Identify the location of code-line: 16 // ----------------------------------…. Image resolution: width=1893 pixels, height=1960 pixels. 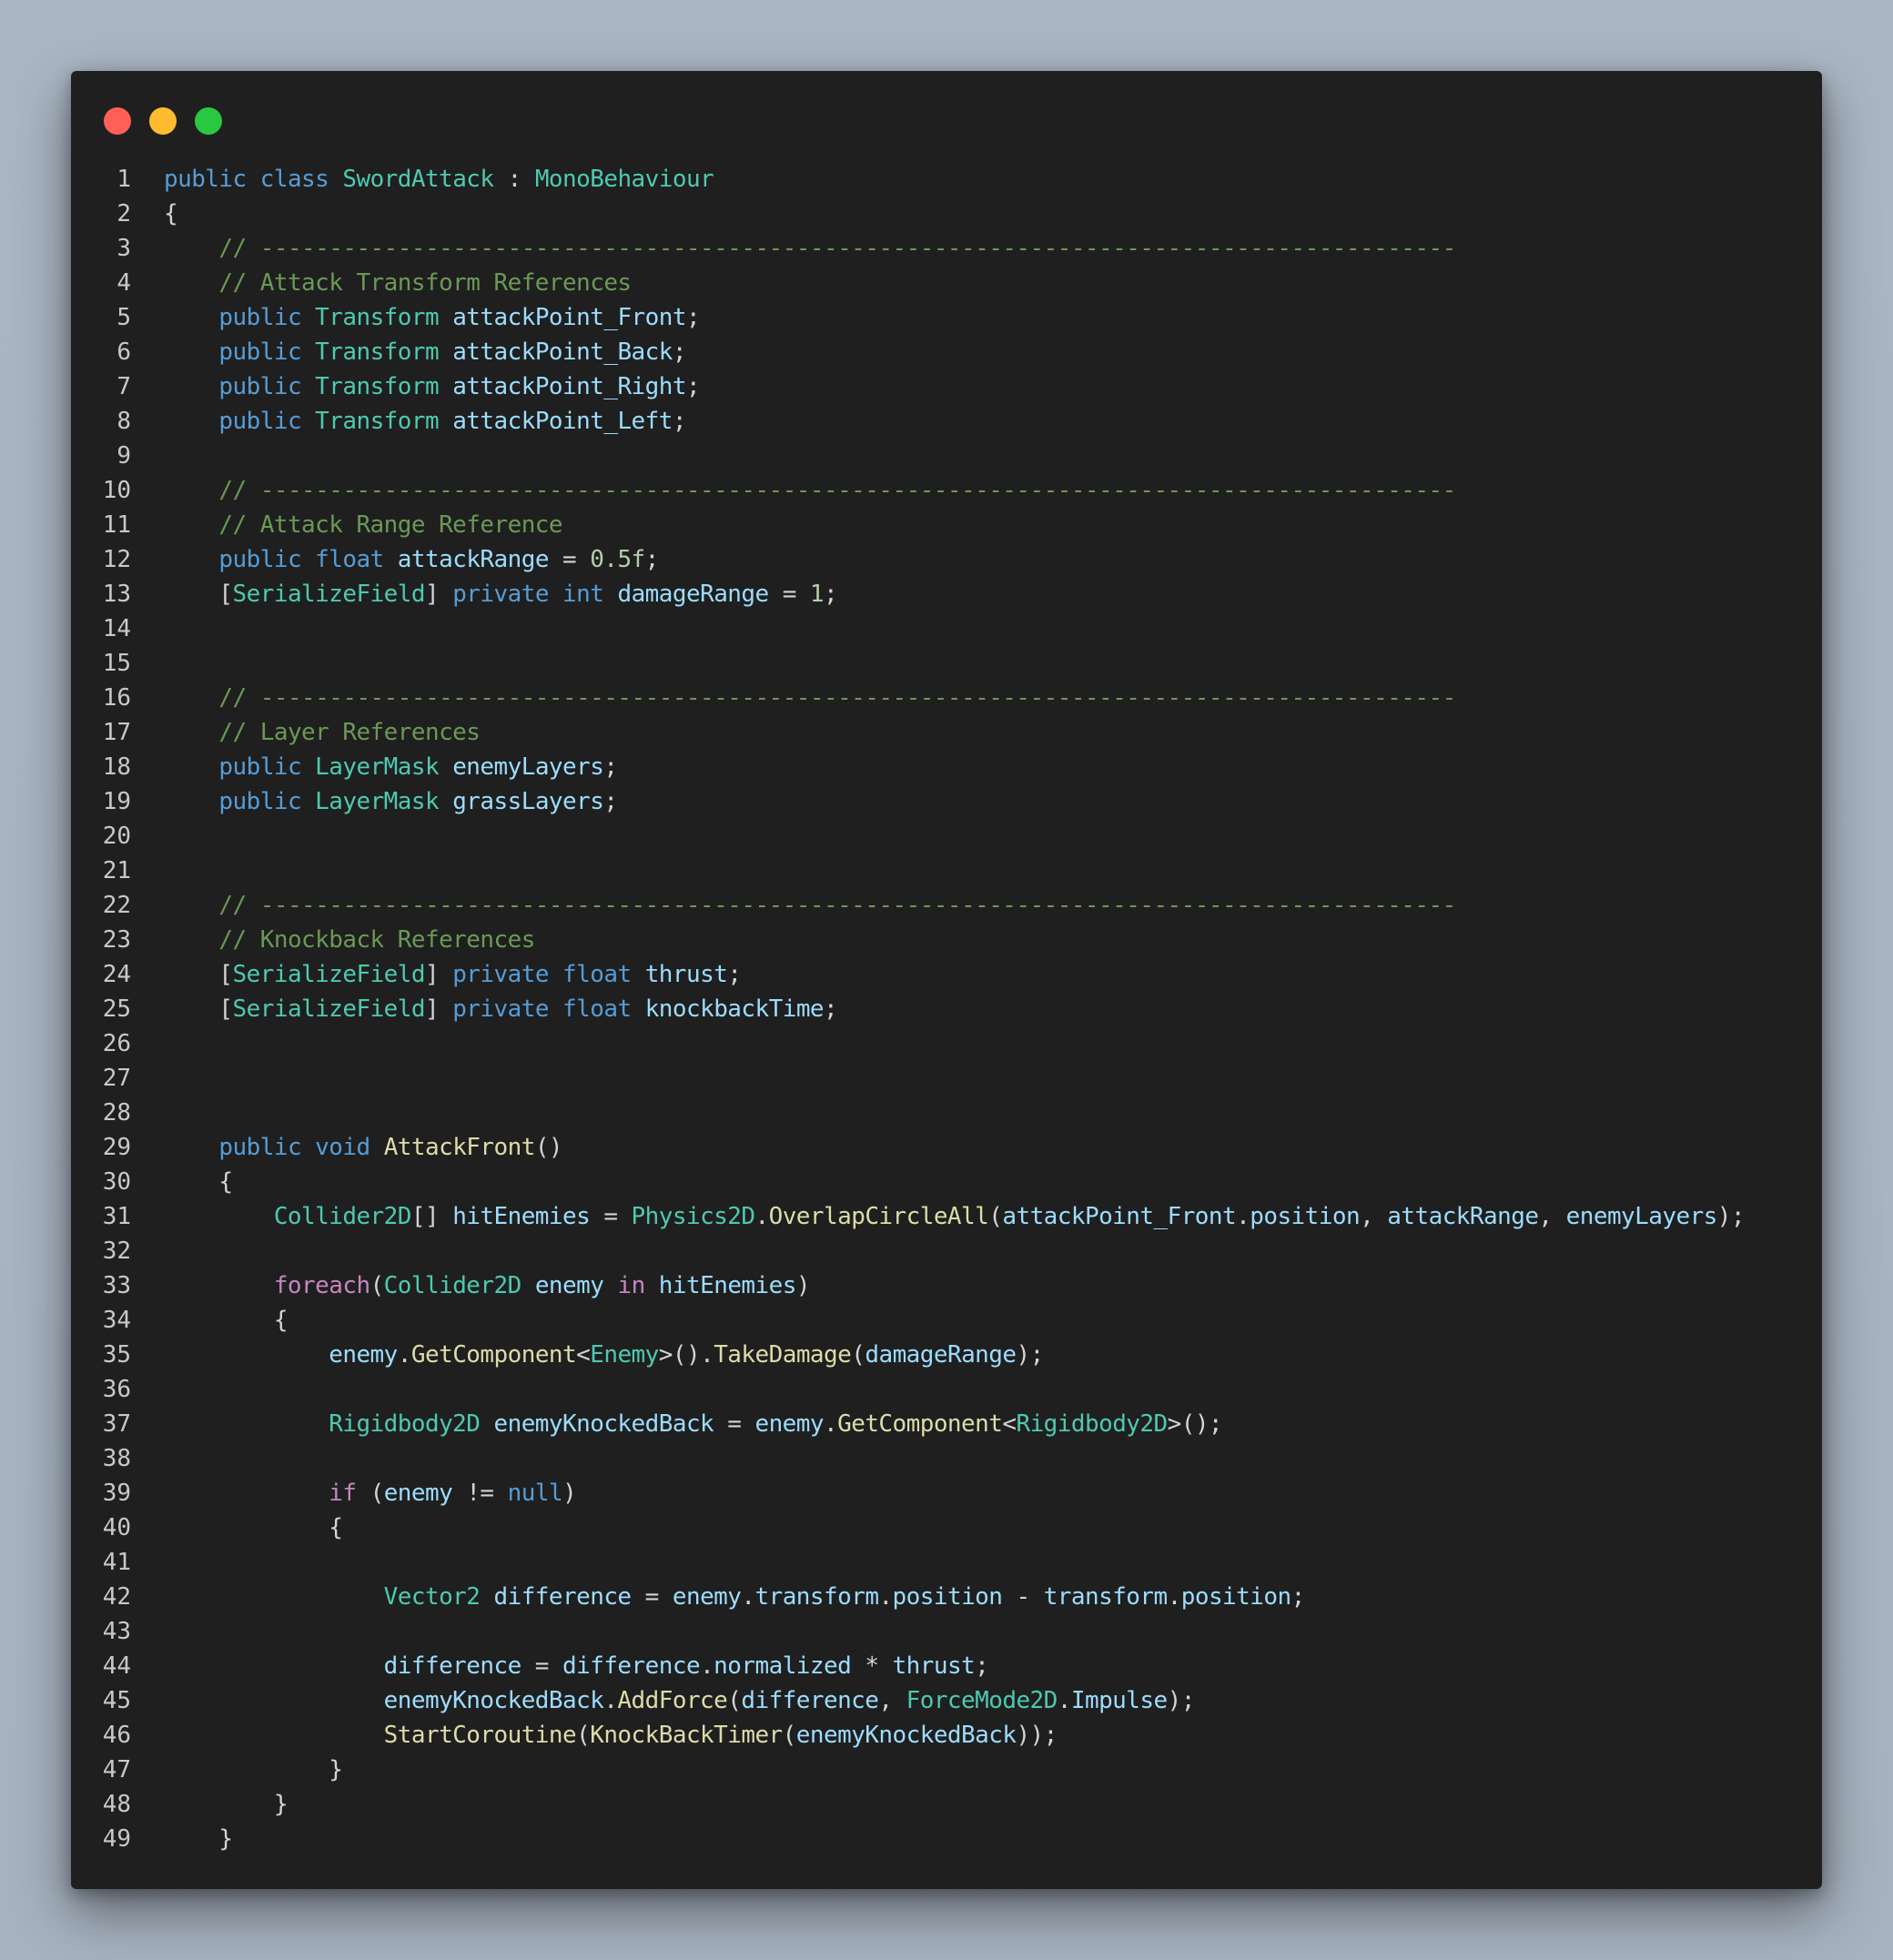
(946, 698).